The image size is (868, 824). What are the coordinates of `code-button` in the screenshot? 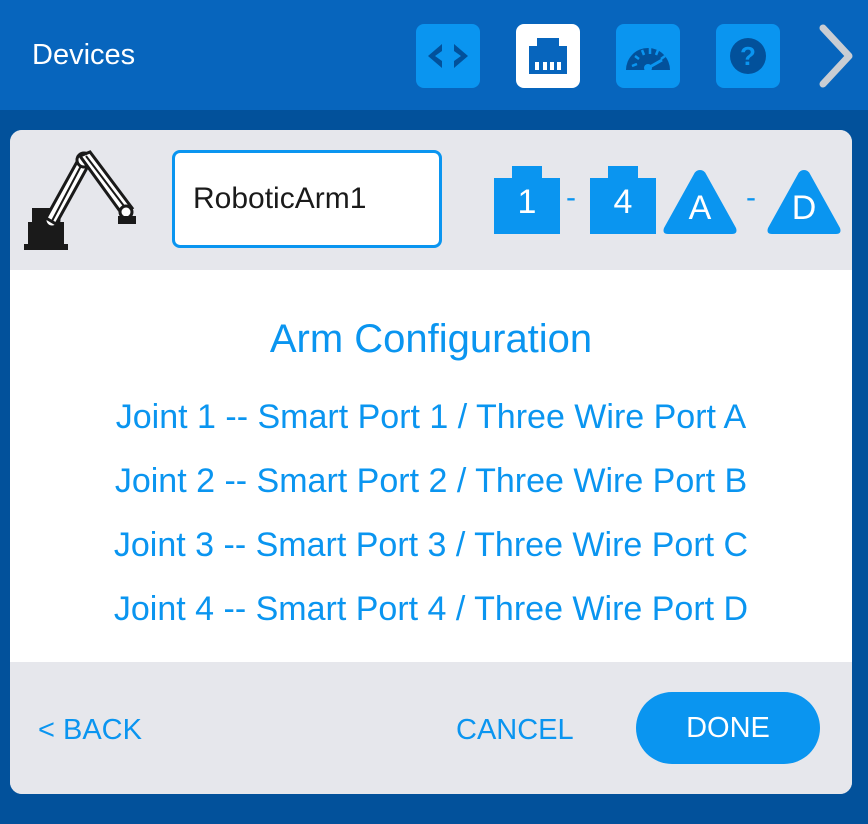 It's located at (448, 56).